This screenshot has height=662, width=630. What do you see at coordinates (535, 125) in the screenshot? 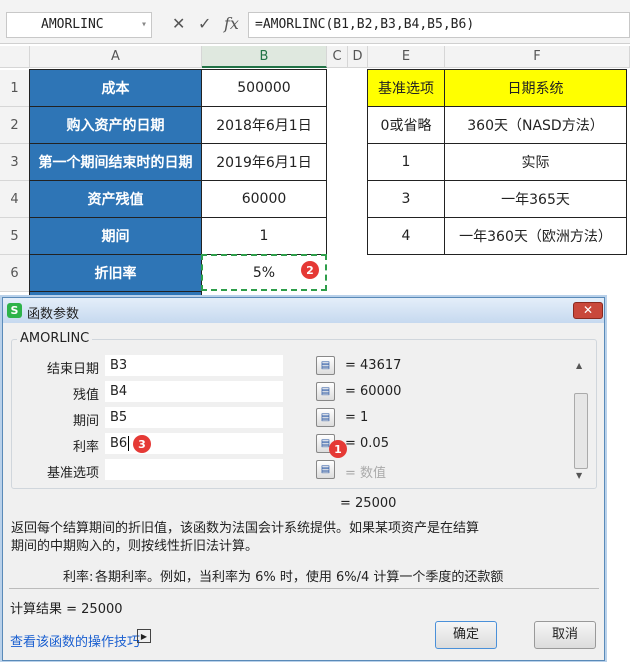
I see `cell-f2: 360天（NASD方法）` at bounding box center [535, 125].